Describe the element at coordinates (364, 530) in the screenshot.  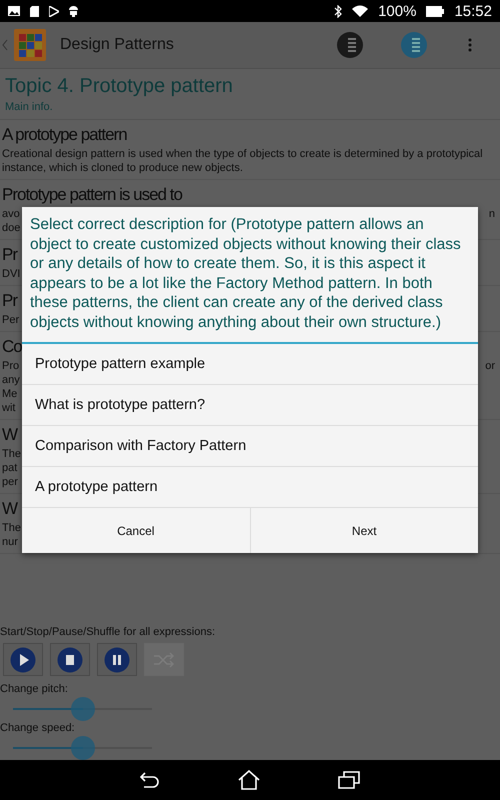
I see `next-button: Next` at that location.